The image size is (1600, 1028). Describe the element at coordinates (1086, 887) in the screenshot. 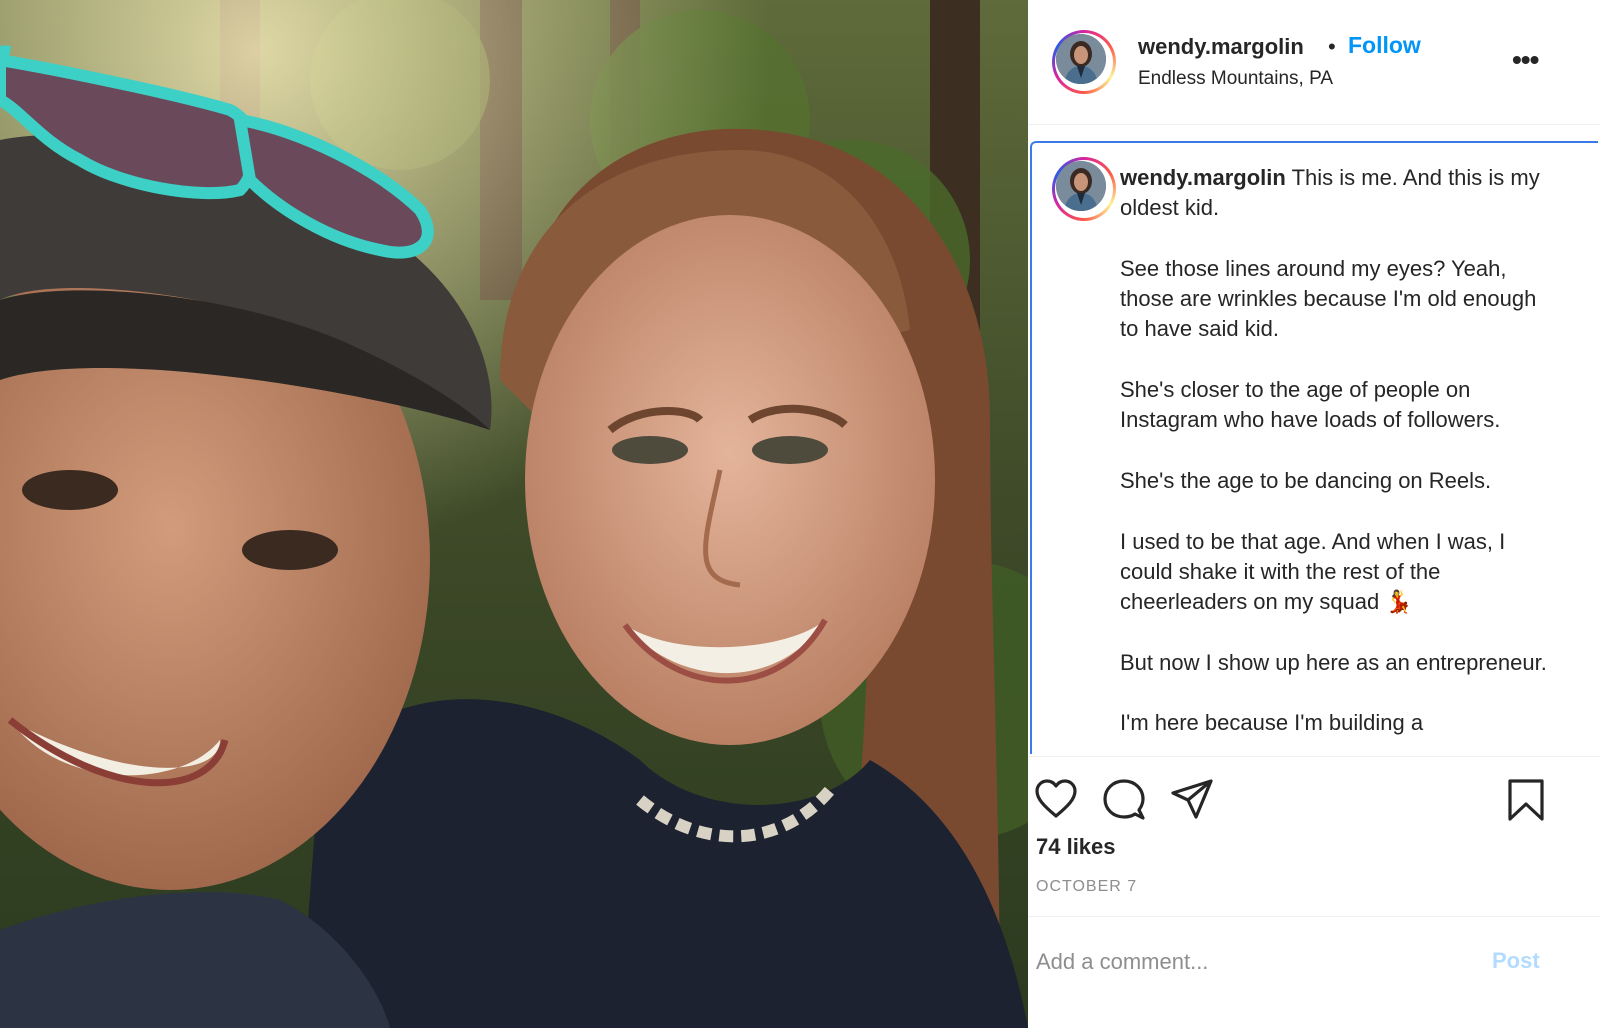

I see `post-date: OCTOBER 7` at that location.